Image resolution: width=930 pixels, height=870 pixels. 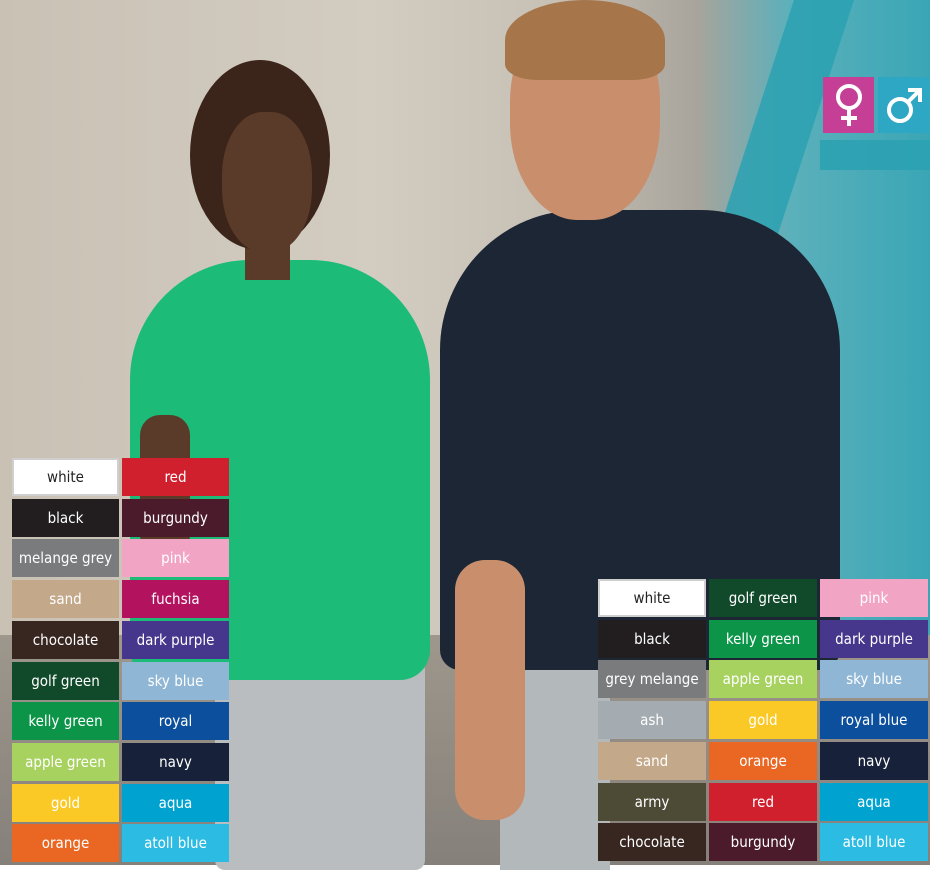 I want to click on color-swatch-fuchsia: fuchsia, so click(x=175, y=599).